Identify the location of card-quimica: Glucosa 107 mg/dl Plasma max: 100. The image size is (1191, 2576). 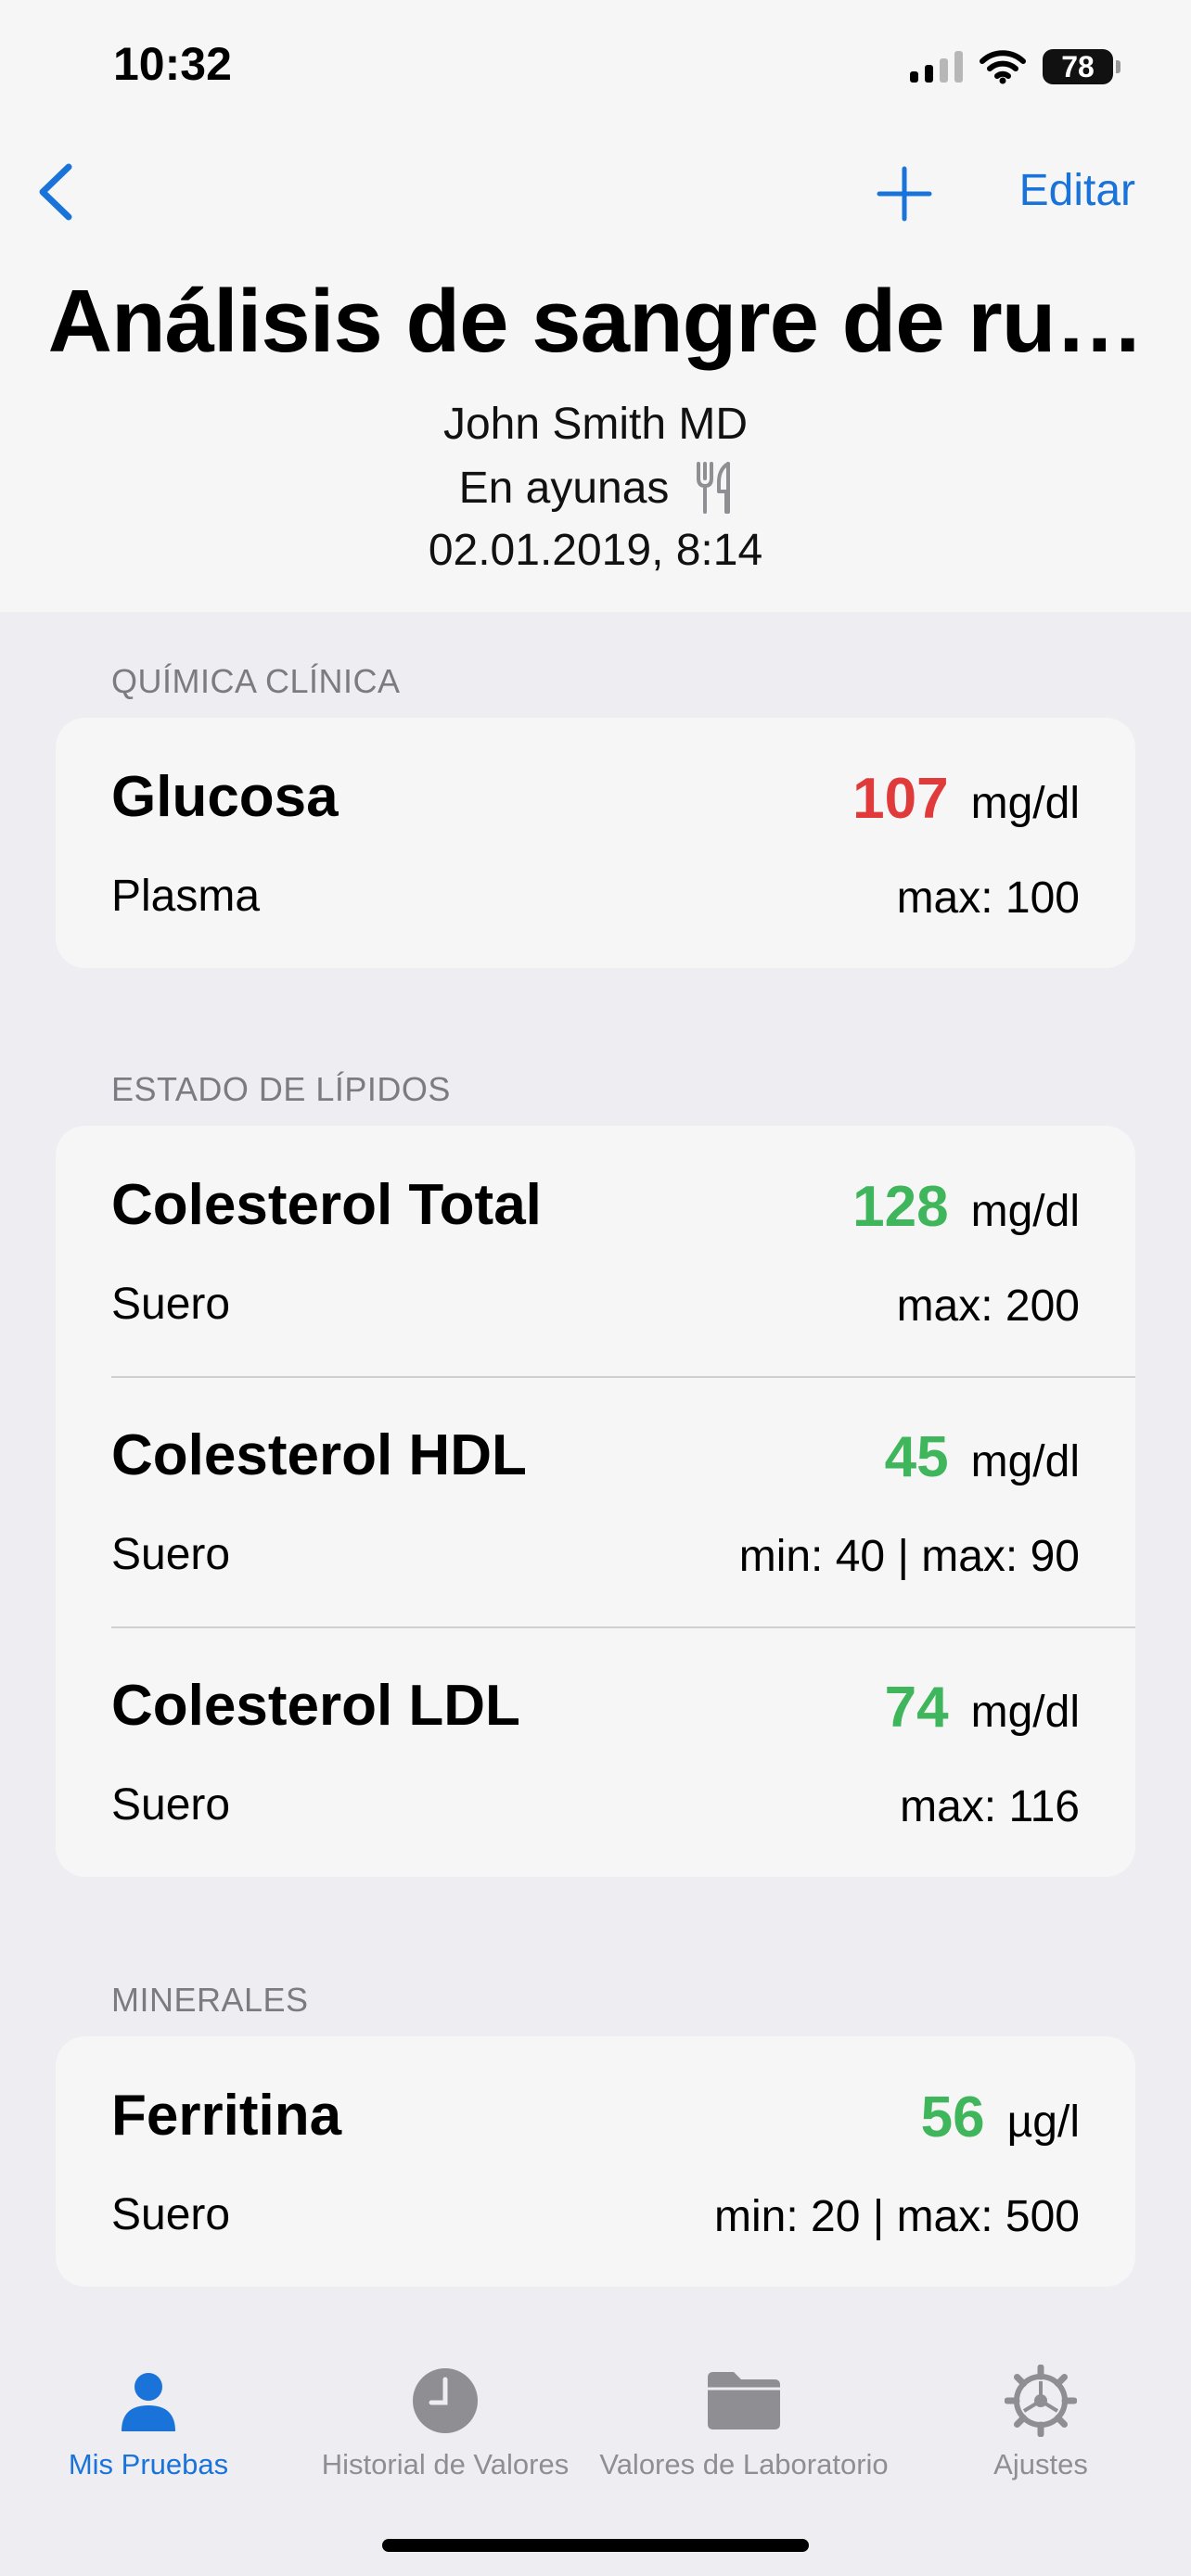
(595, 843).